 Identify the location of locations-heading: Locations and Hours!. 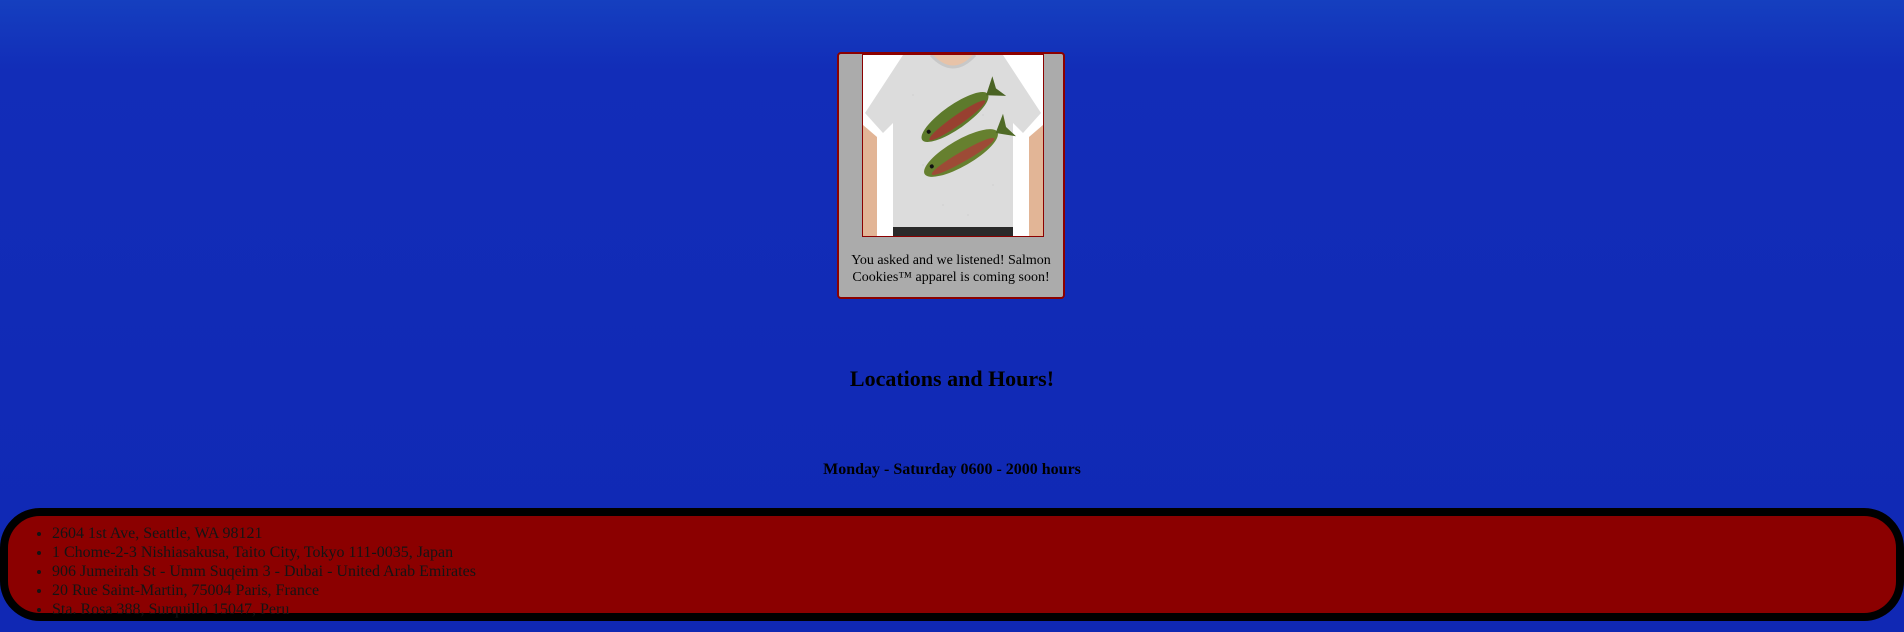
(952, 378).